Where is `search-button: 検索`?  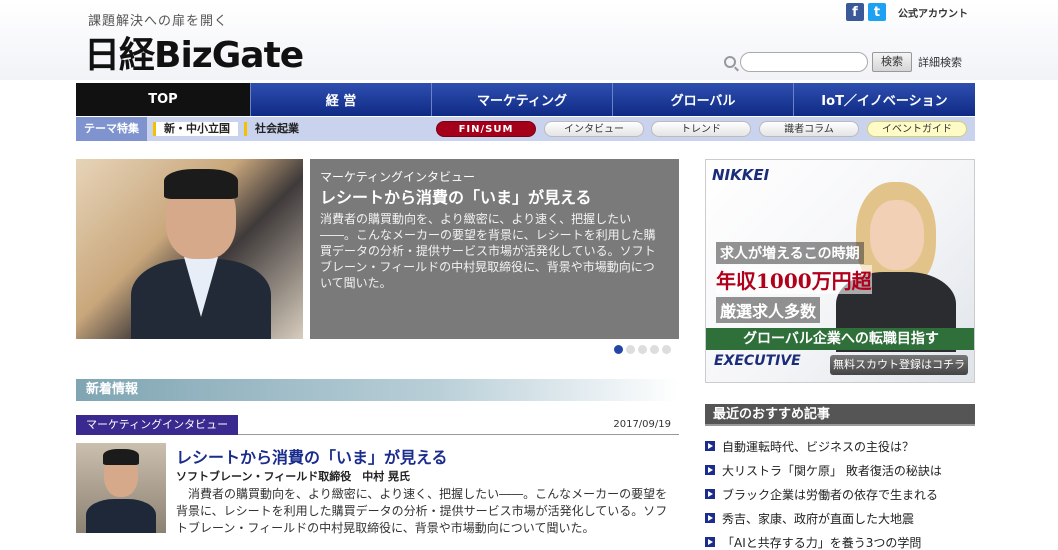
search-button: 検索 is located at coordinates (892, 62).